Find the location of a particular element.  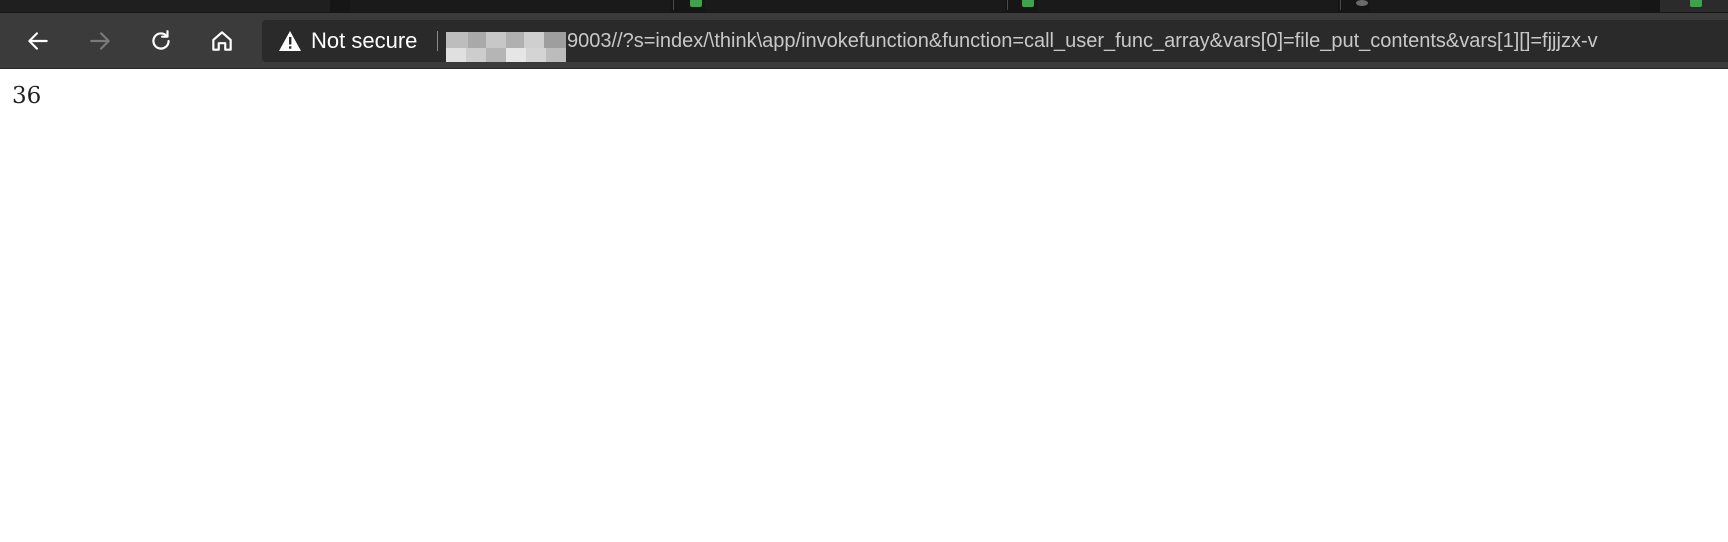

forward-button is located at coordinates (100, 41).